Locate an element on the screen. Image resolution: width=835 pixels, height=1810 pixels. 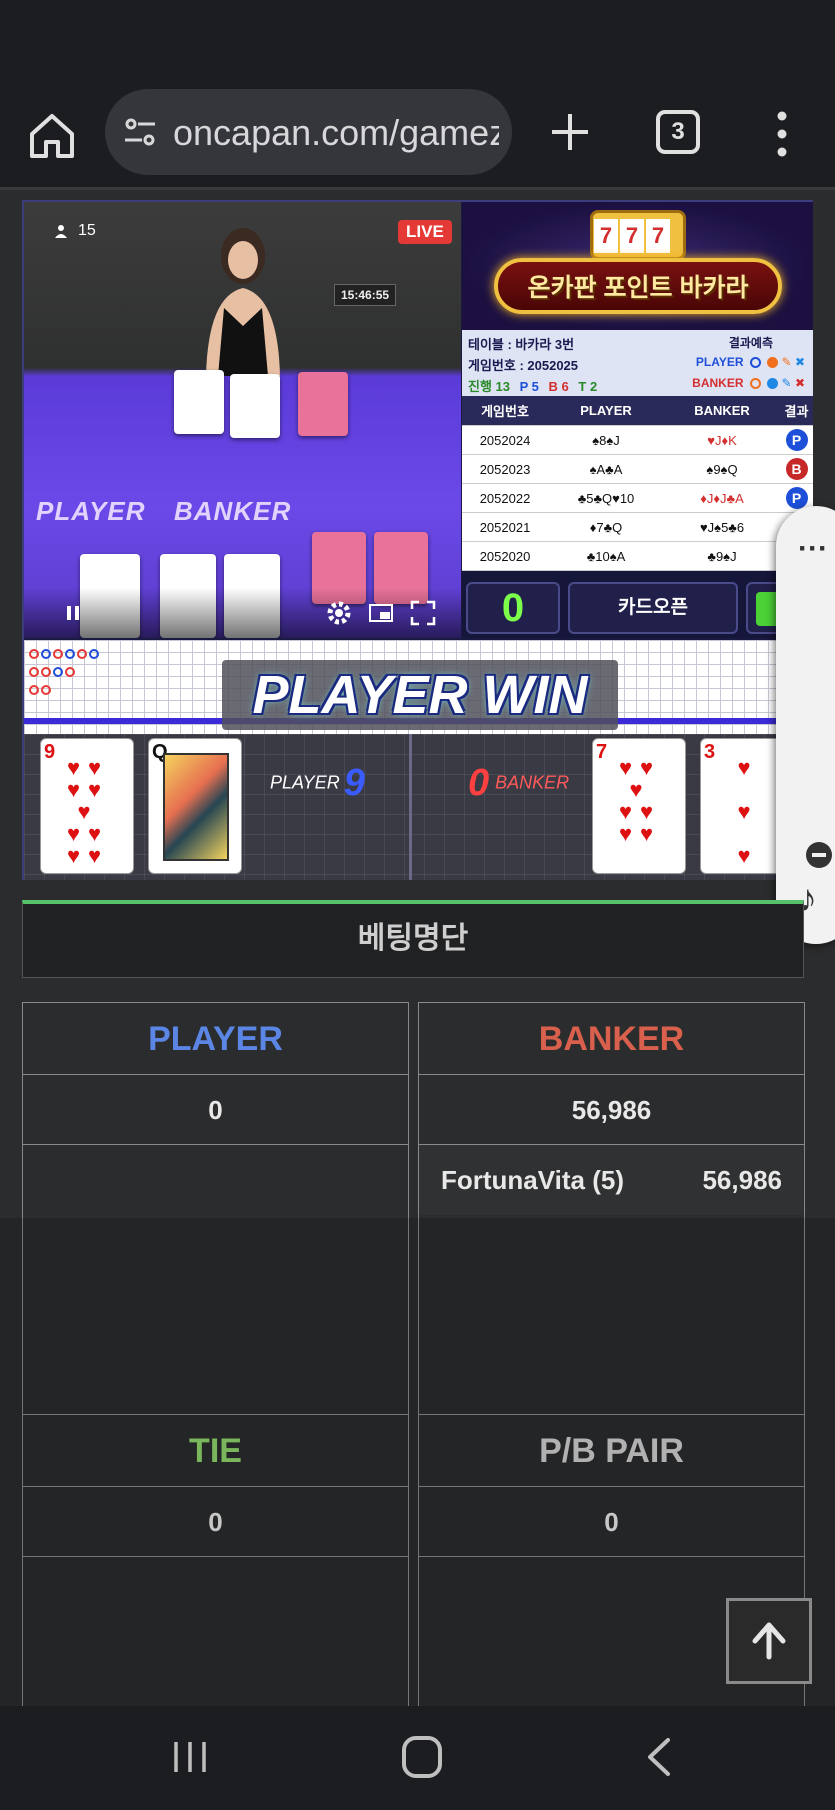
slot-digit: 7 is located at coordinates (606, 236).